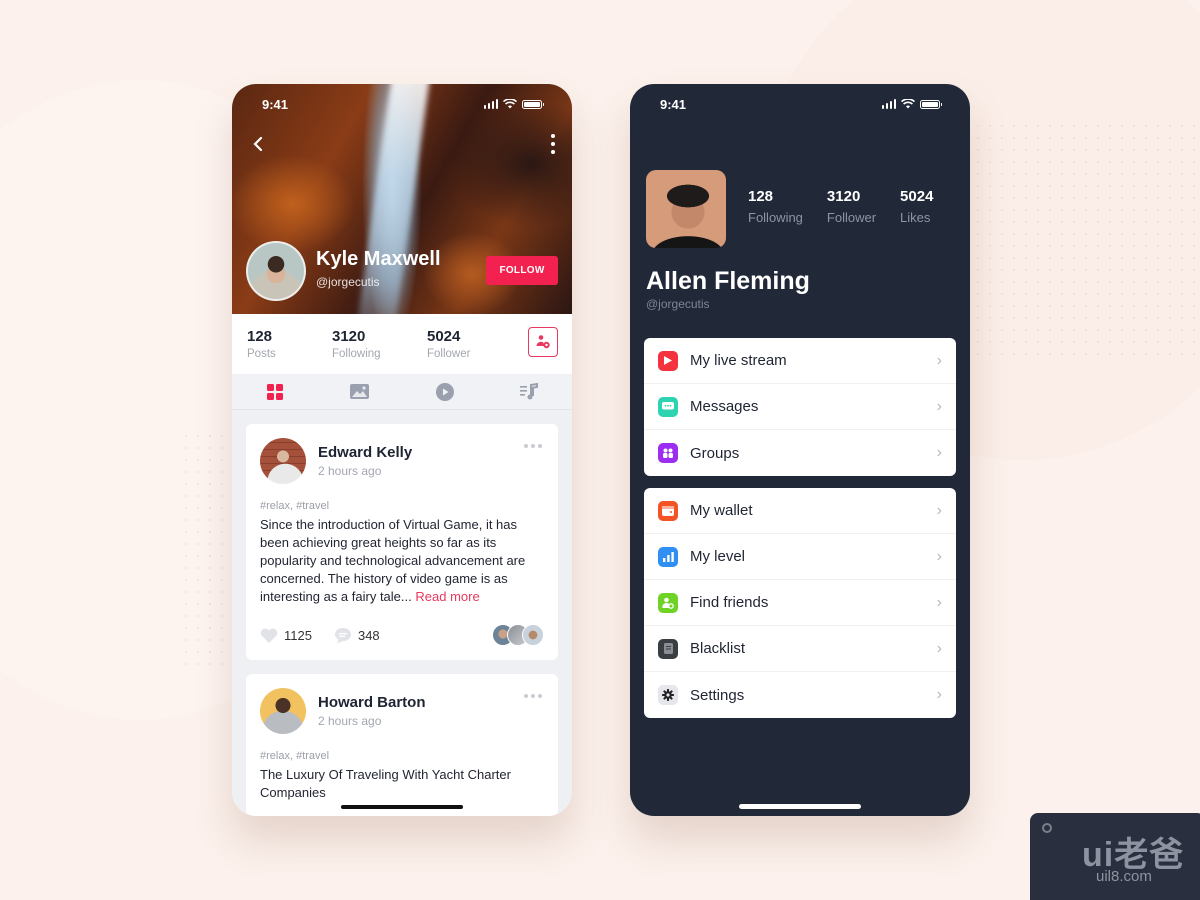  Describe the element at coordinates (289, 344) in the screenshot. I see `stat-posts: 128 Posts` at that location.